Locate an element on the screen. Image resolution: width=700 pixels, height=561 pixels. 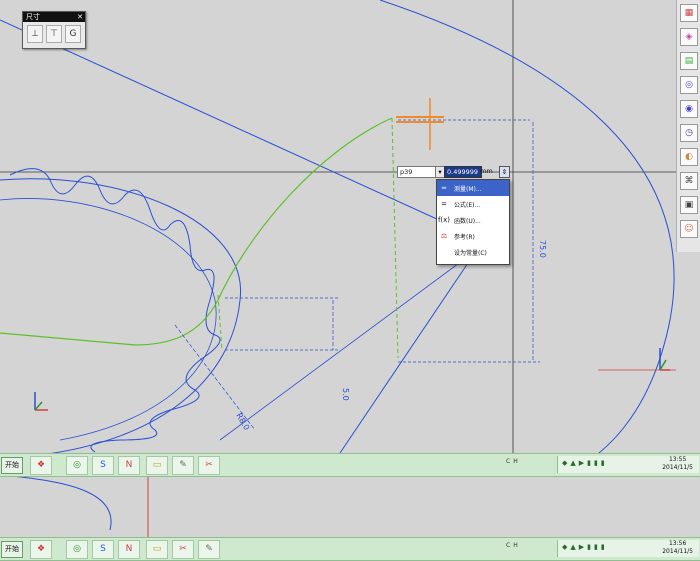
language-indicator-2: CH is located at coordinates (513, 545).